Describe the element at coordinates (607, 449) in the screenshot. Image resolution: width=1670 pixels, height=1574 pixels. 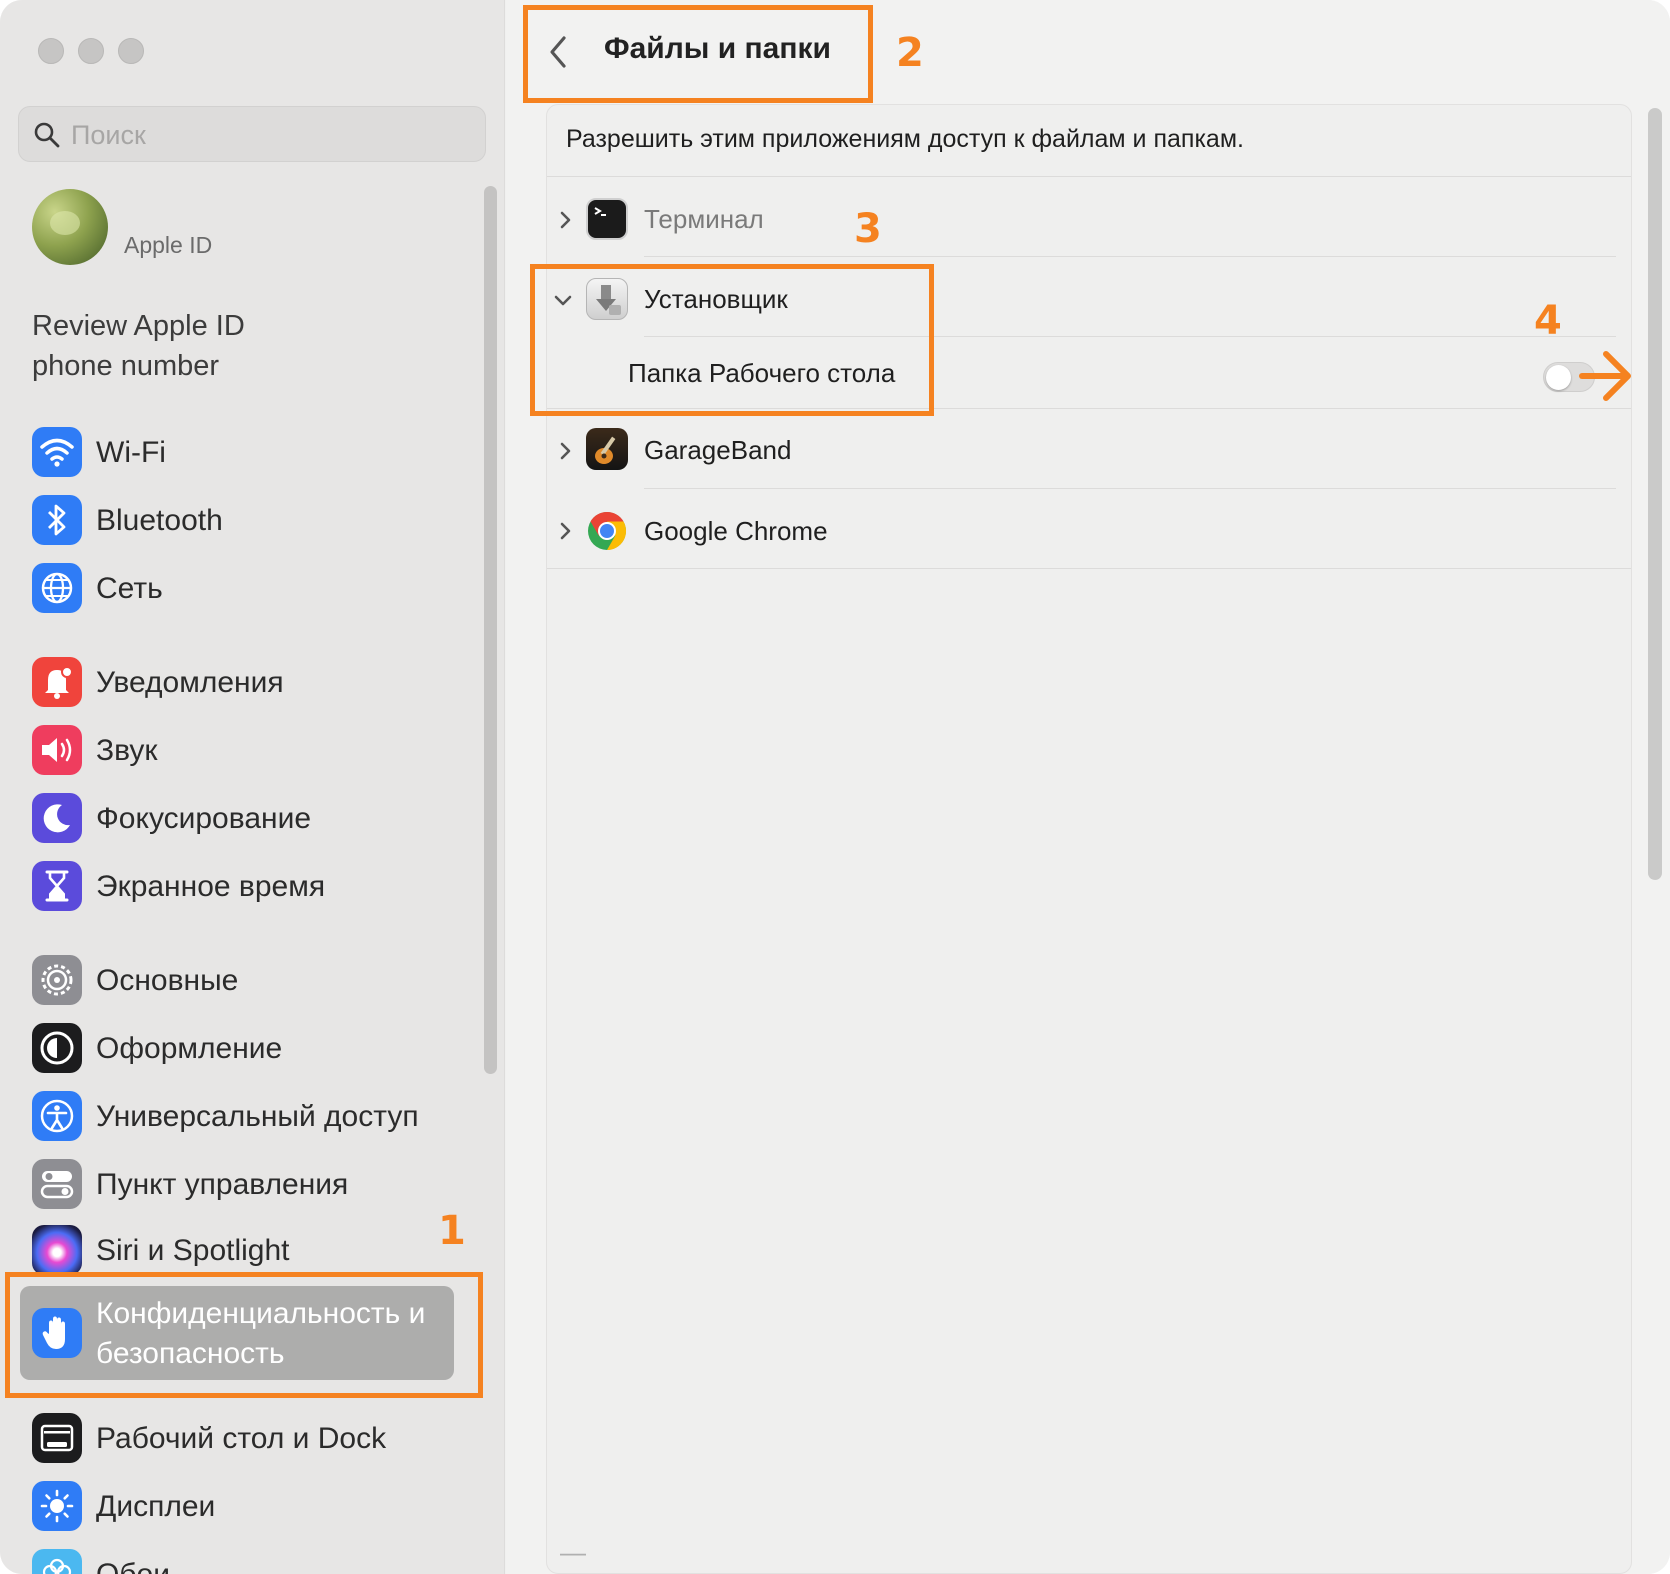
I see `garageband-icon` at that location.